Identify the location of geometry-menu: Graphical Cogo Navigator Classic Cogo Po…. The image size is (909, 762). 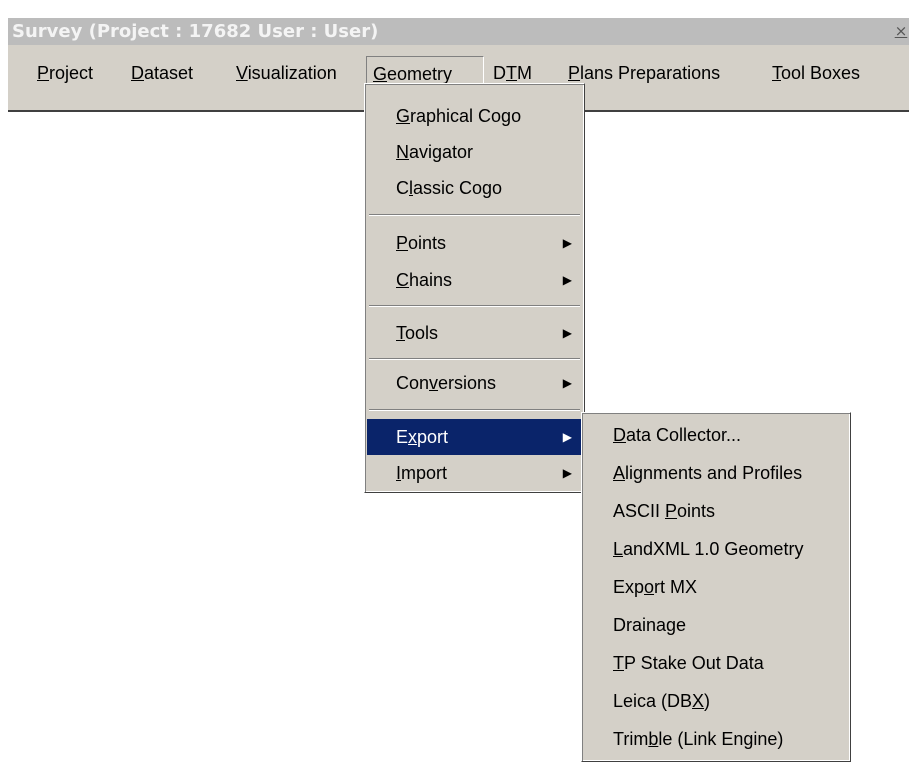
(474, 288).